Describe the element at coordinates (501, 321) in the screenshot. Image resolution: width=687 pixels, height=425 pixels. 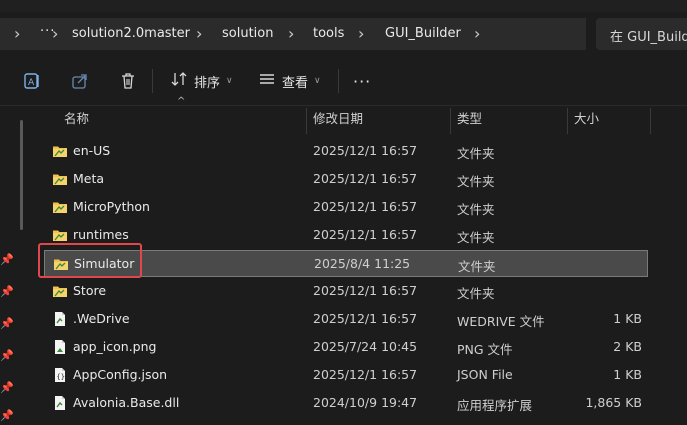
I see `file-type: WEDRIVE 文件` at that location.